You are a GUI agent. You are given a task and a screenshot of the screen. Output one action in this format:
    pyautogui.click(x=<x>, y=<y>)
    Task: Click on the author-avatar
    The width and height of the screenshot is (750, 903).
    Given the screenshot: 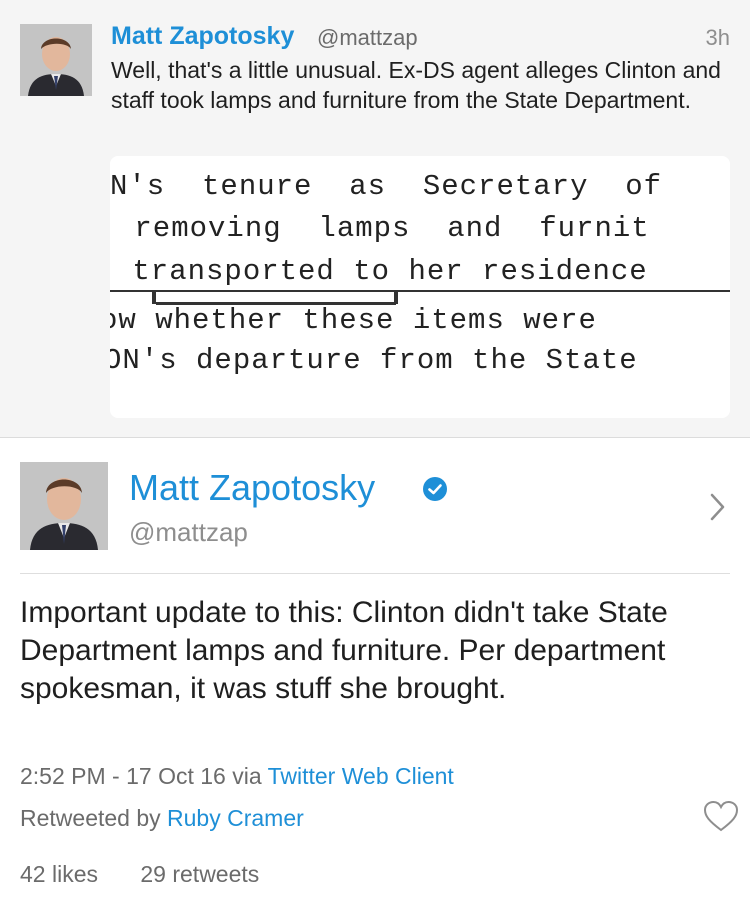 What is the action you would take?
    pyautogui.click(x=64, y=506)
    